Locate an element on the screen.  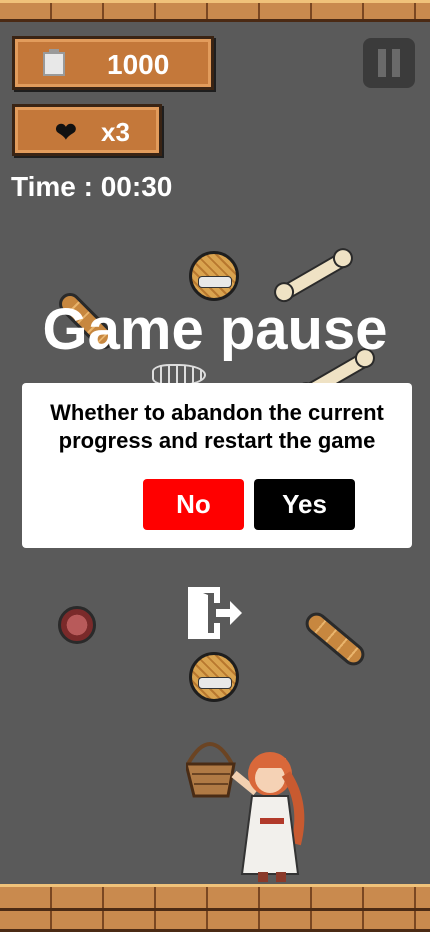
player-character is located at coordinates (255, 809).